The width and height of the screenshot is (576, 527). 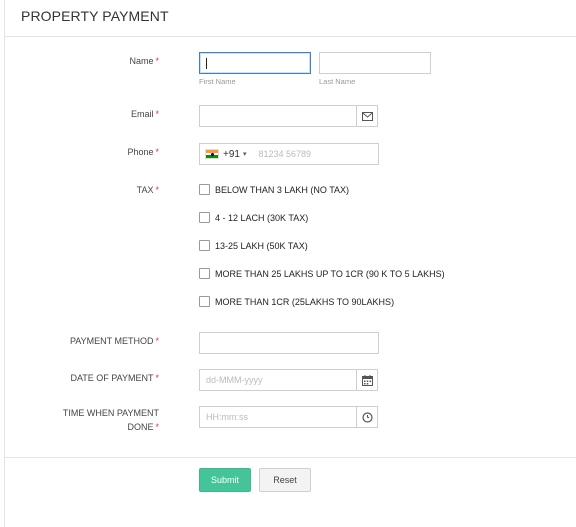 What do you see at coordinates (206, 63) in the screenshot?
I see `text-caret` at bounding box center [206, 63].